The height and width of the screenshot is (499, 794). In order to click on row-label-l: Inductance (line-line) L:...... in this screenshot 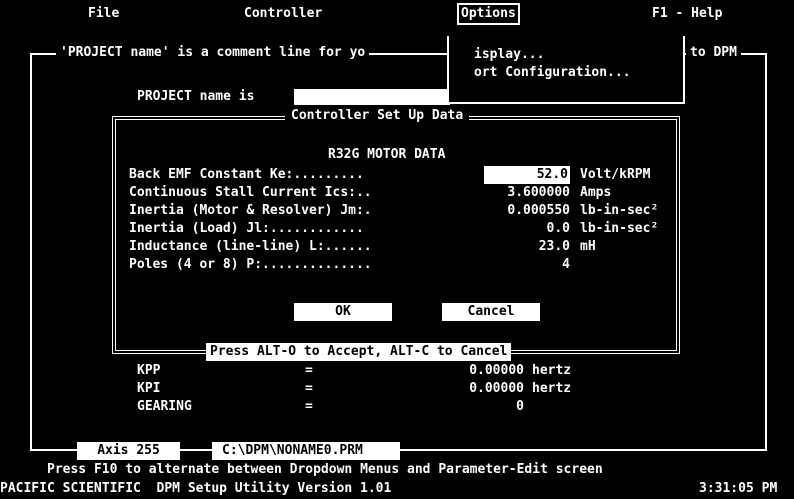, I will do `click(250, 246)`.